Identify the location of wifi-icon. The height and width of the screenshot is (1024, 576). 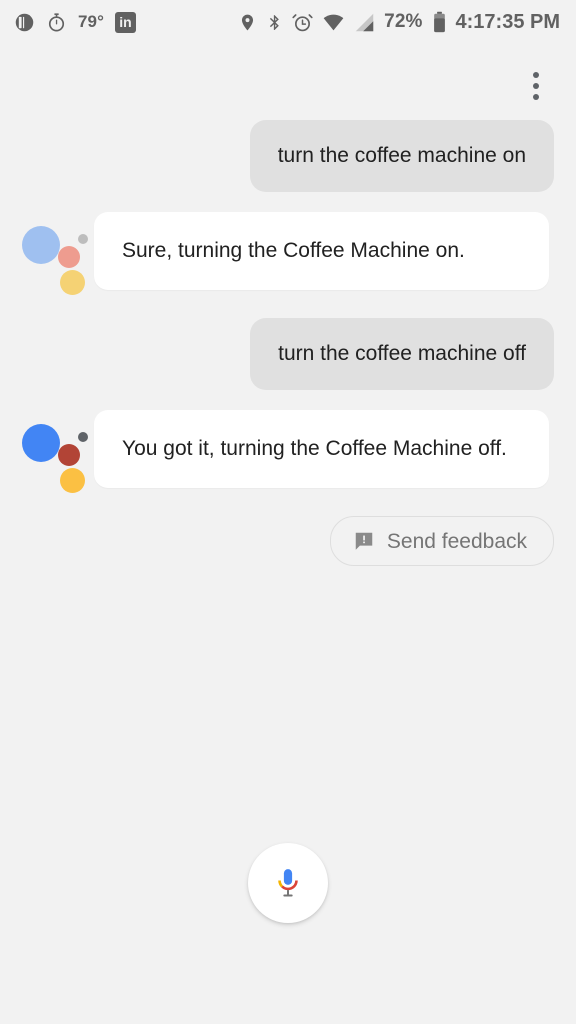
(333, 22).